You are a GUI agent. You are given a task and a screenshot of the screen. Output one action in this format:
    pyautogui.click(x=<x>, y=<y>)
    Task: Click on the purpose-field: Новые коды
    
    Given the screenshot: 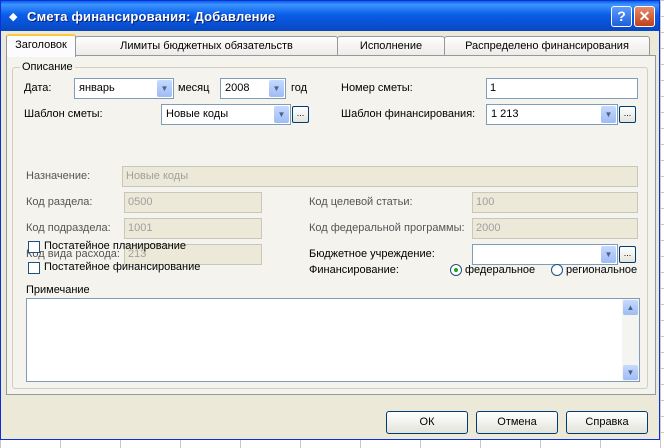 What is the action you would take?
    pyautogui.click(x=380, y=176)
    